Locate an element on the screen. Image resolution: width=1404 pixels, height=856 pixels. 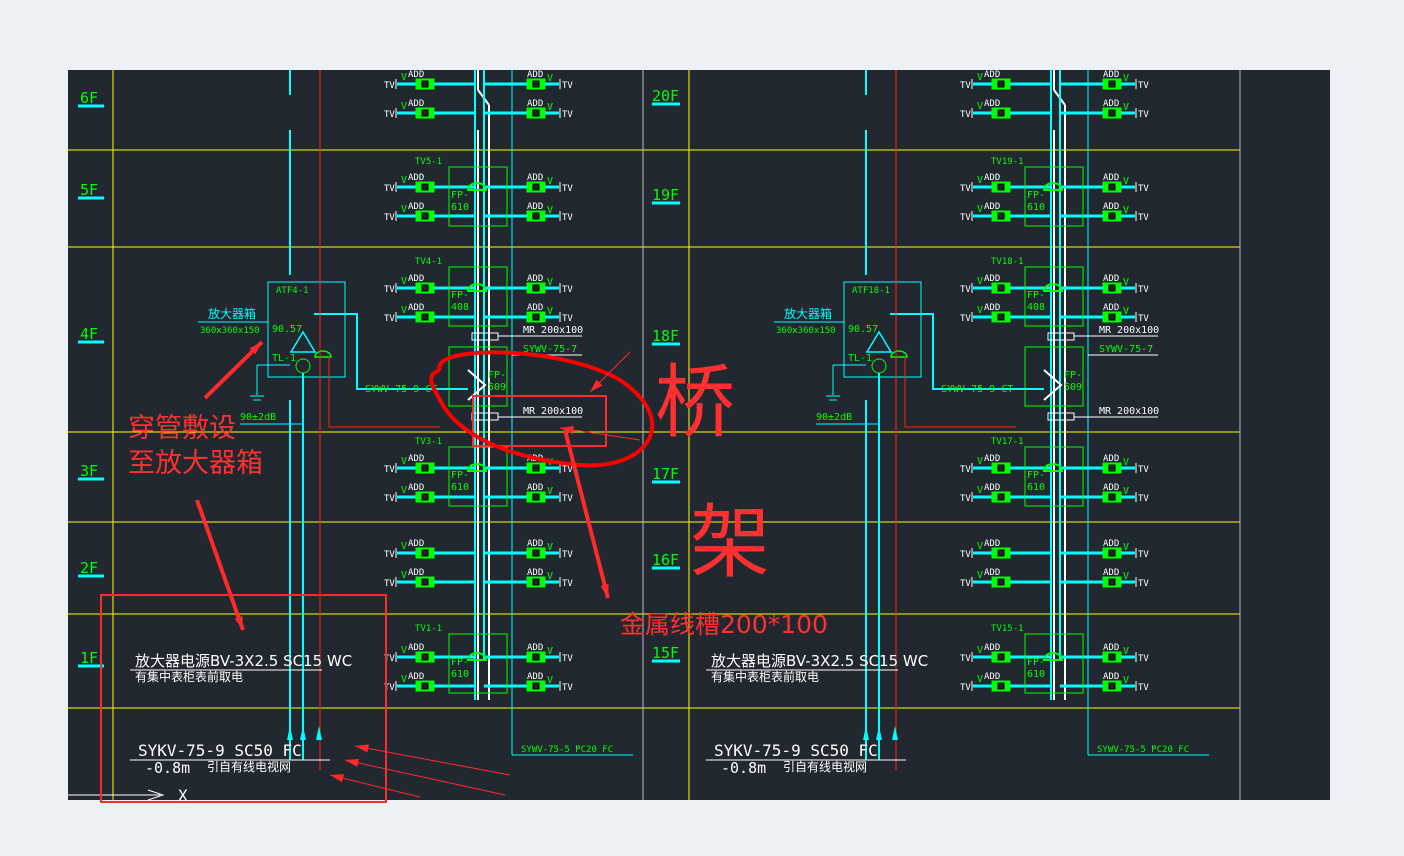
floor-label-5F: 5F is located at coordinates (89, 190).